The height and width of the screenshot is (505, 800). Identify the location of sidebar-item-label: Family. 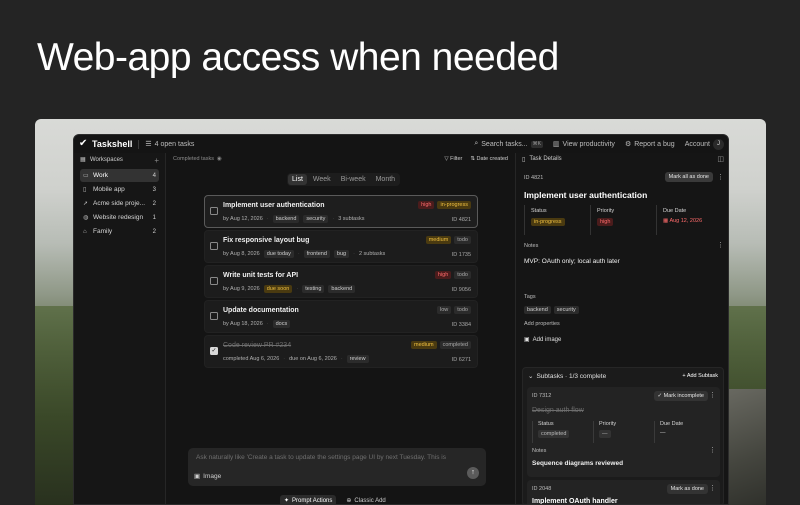
(103, 231).